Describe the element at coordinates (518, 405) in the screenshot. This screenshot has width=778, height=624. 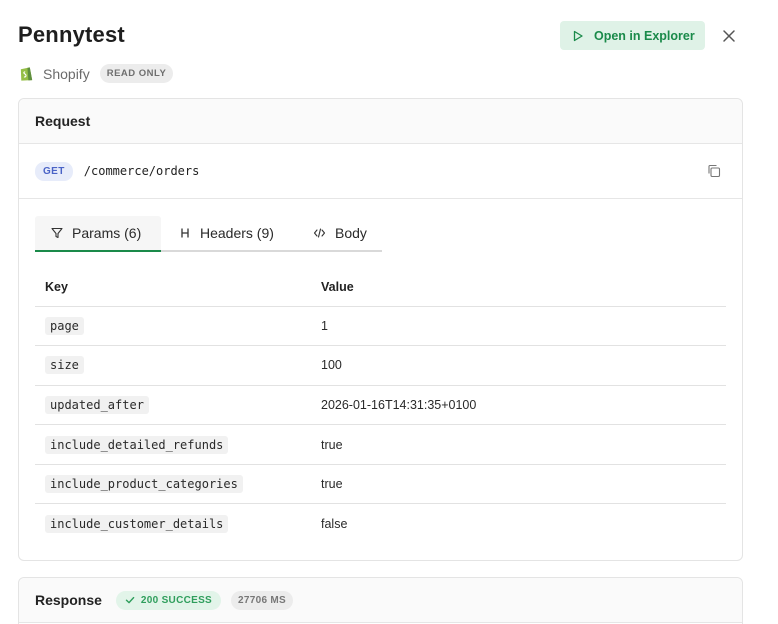
I see `param-value: 2026-01-16T14:31:35+0100` at that location.